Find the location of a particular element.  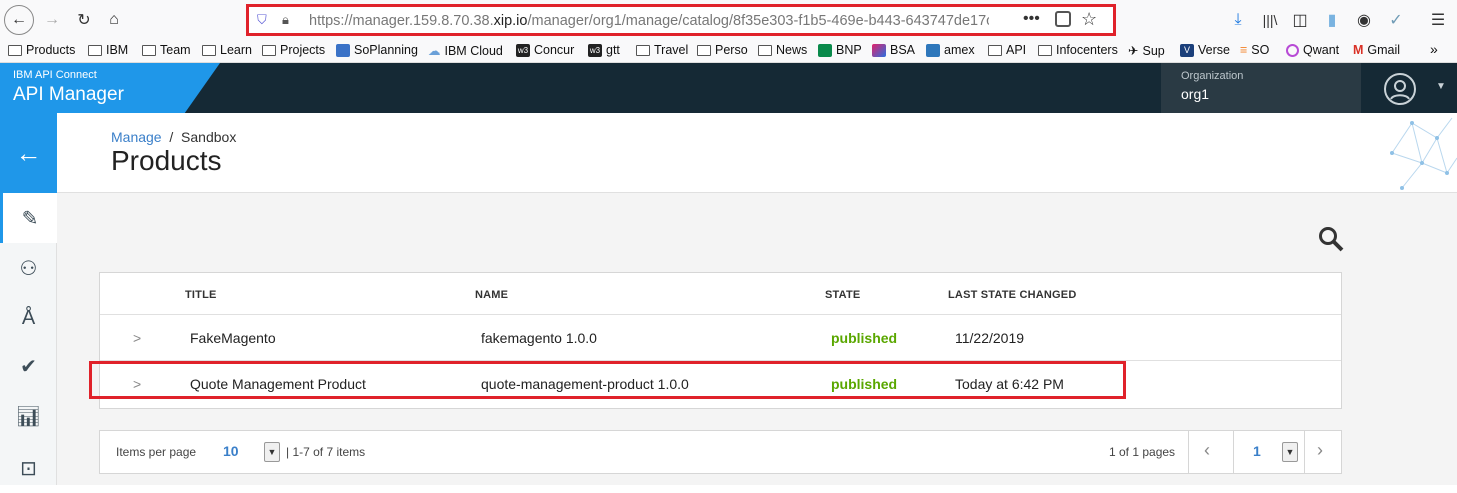

page-title: Products is located at coordinates (166, 160).